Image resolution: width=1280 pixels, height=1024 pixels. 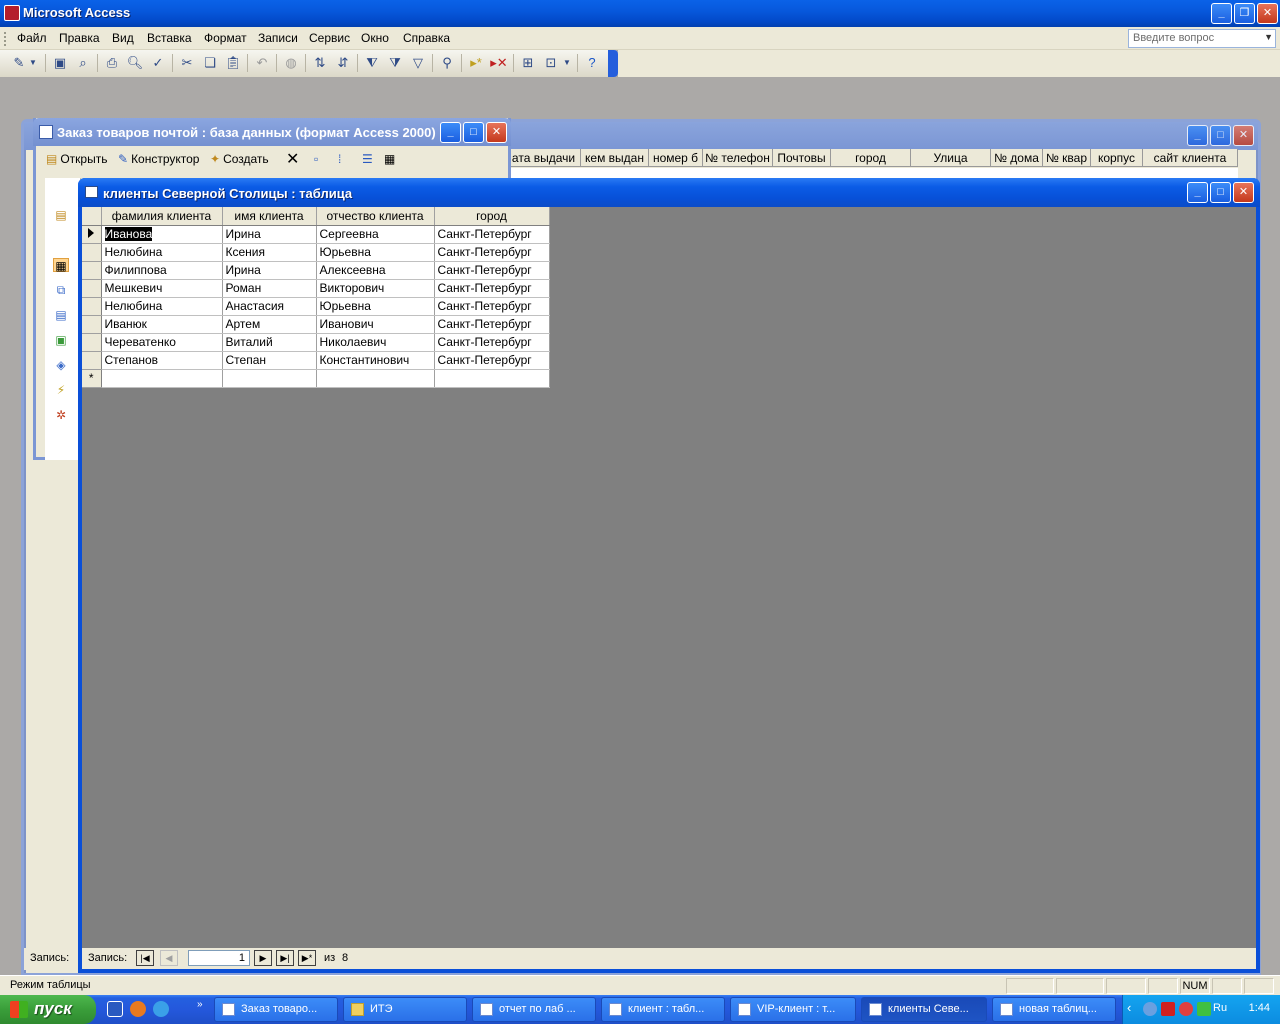 What do you see at coordinates (447, 63) in the screenshot?
I see `find-icon: ⚲` at bounding box center [447, 63].